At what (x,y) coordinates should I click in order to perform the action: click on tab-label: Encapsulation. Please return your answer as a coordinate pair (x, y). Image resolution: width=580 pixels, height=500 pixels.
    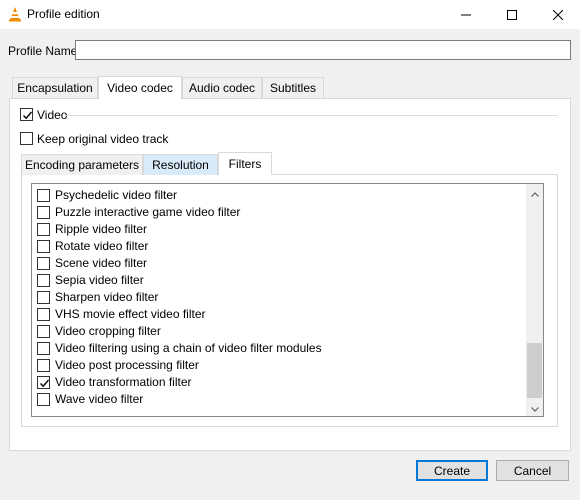
    Looking at the image, I should click on (55, 88).